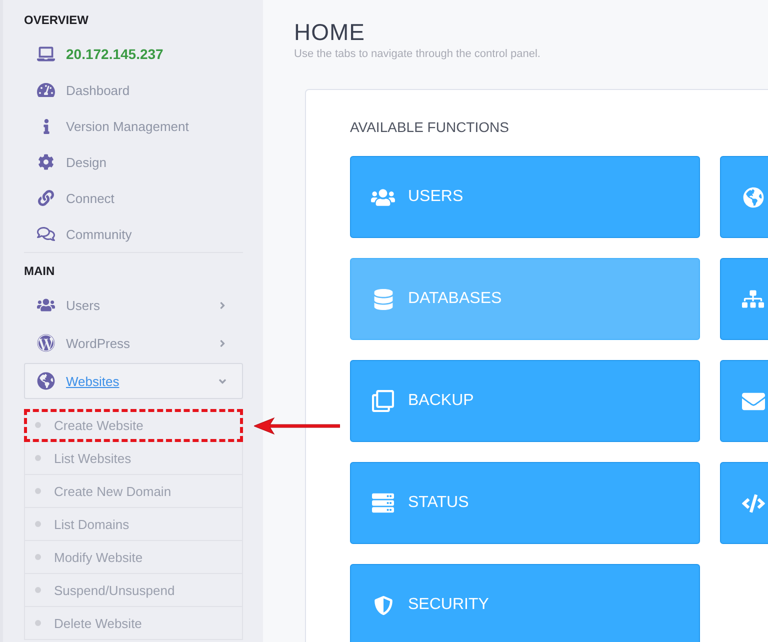  I want to click on server-icon, so click(383, 503).